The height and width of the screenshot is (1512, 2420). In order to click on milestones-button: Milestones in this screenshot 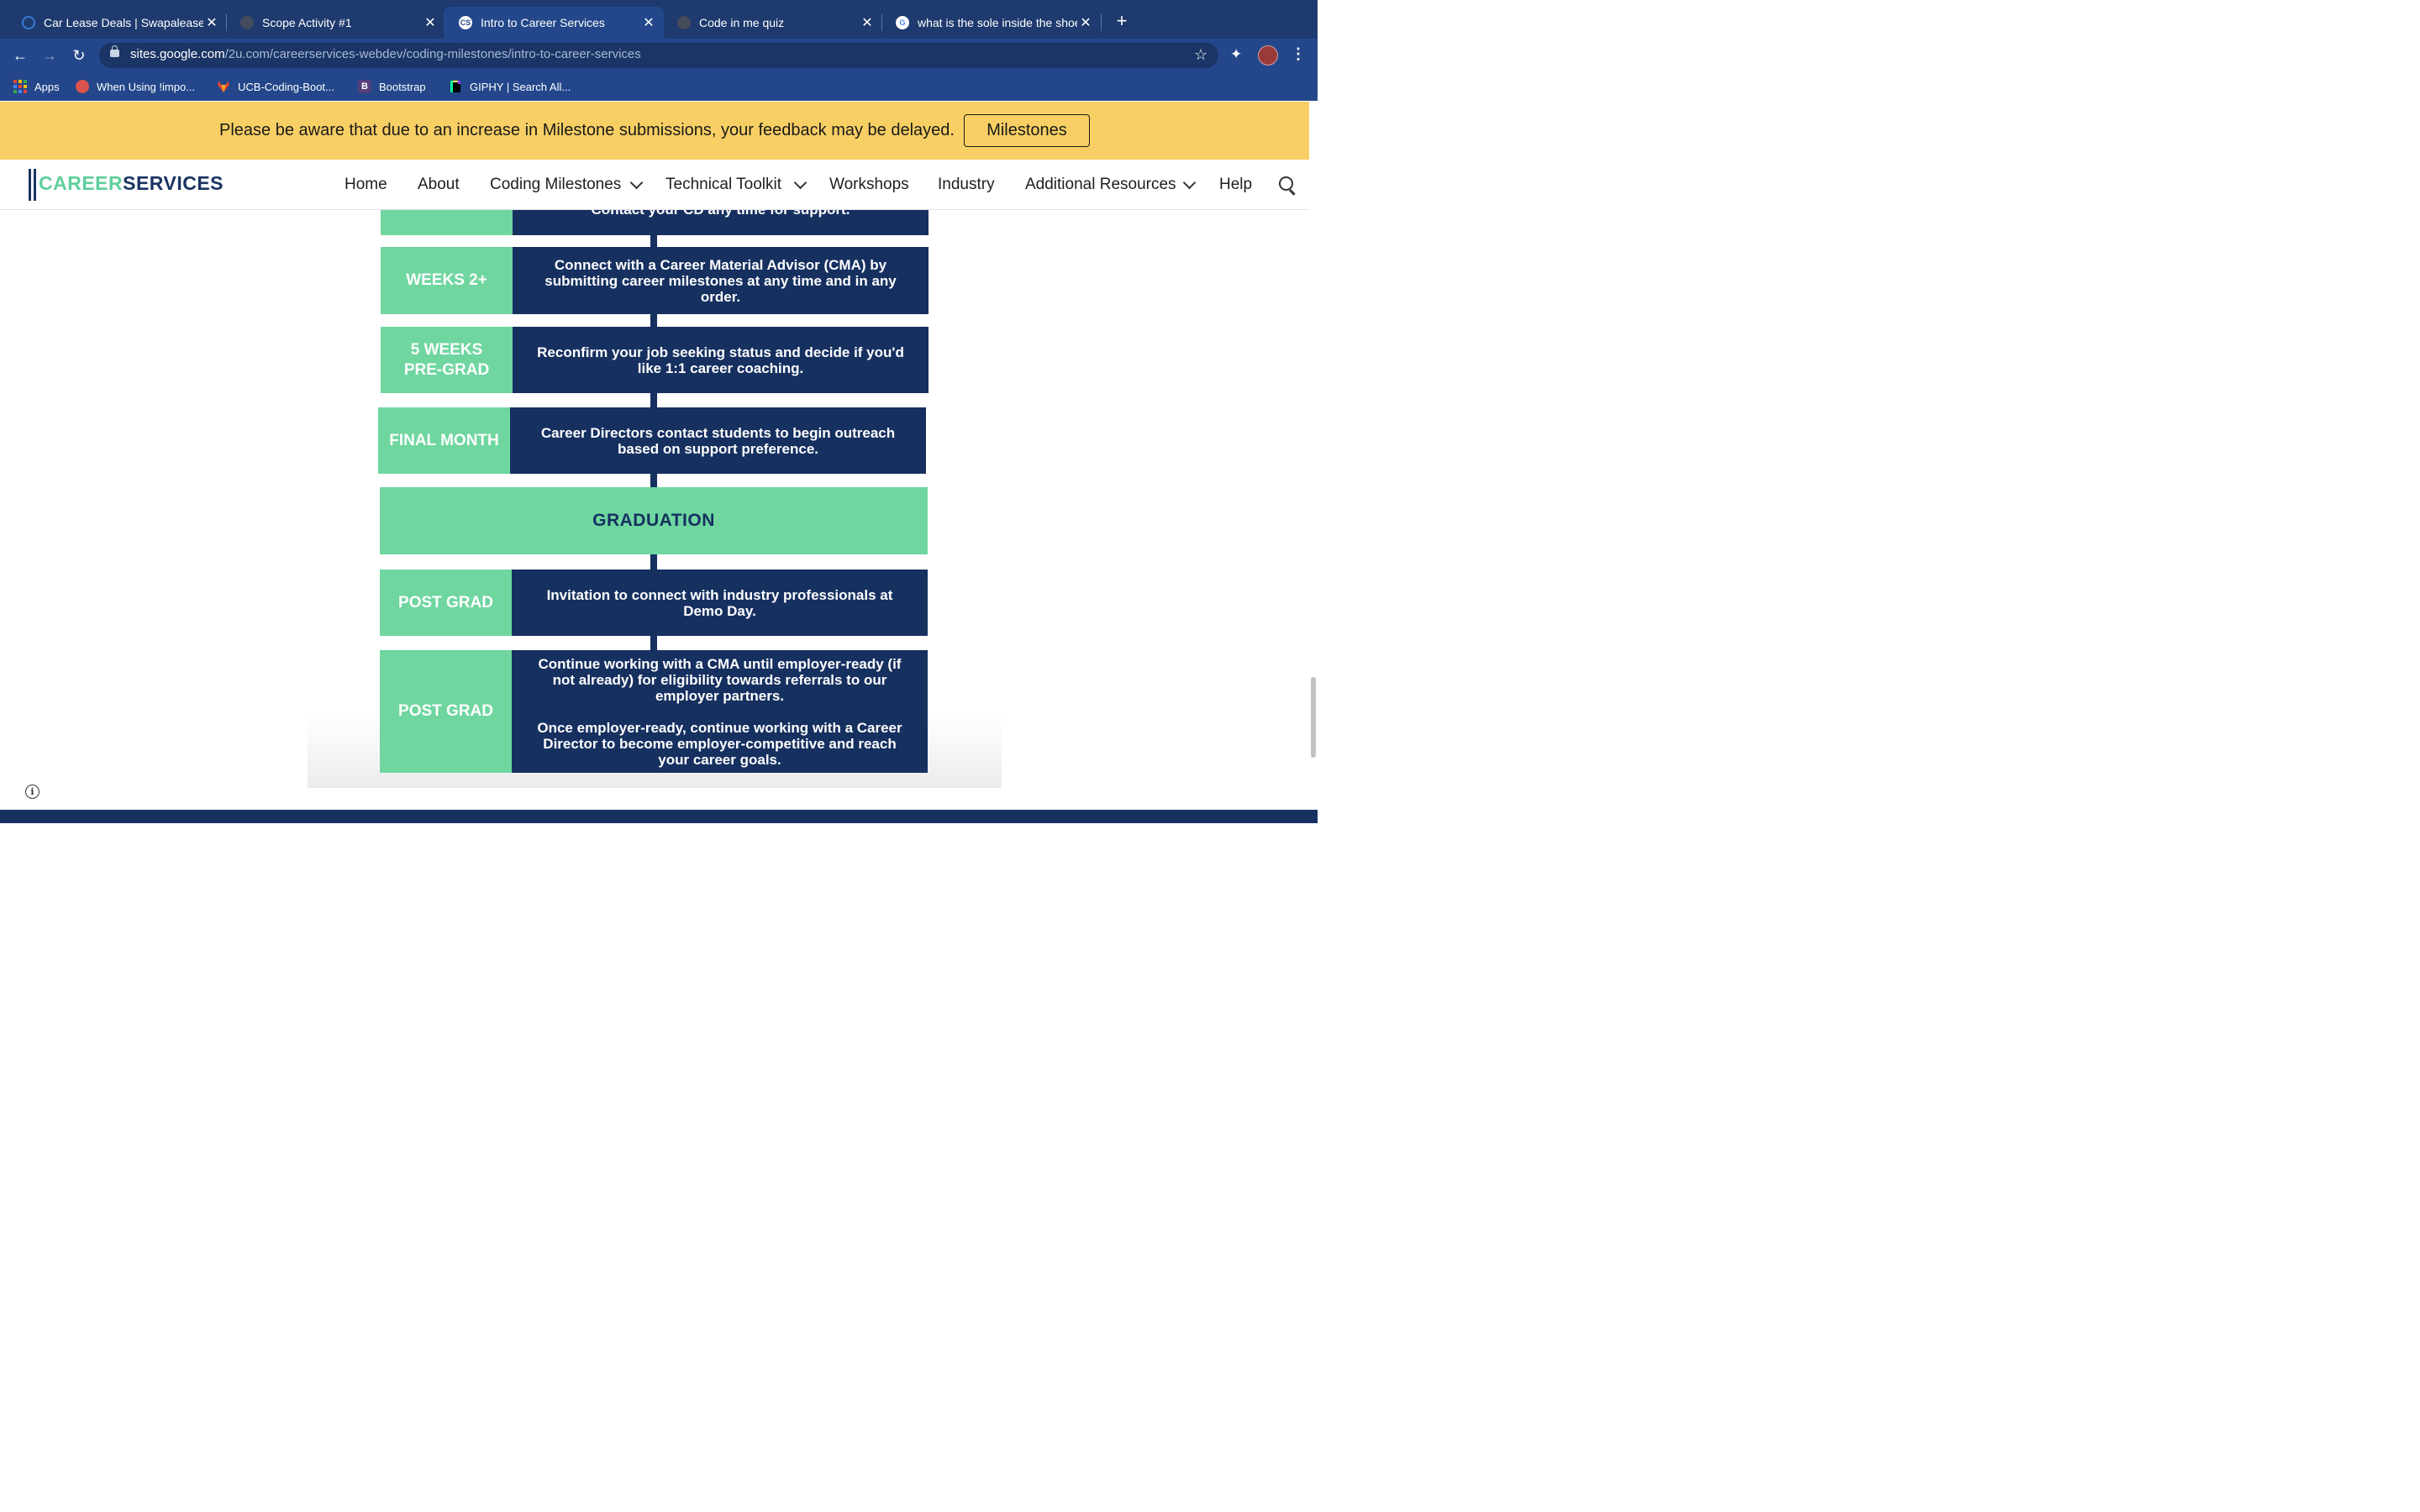, I will do `click(1027, 130)`.